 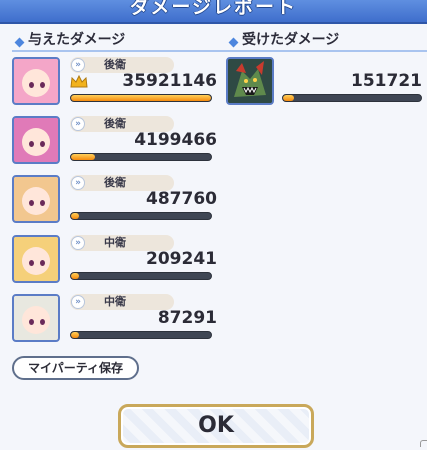 I want to click on dealt-damage-row: » 中衛 209241, so click(x=114, y=261).